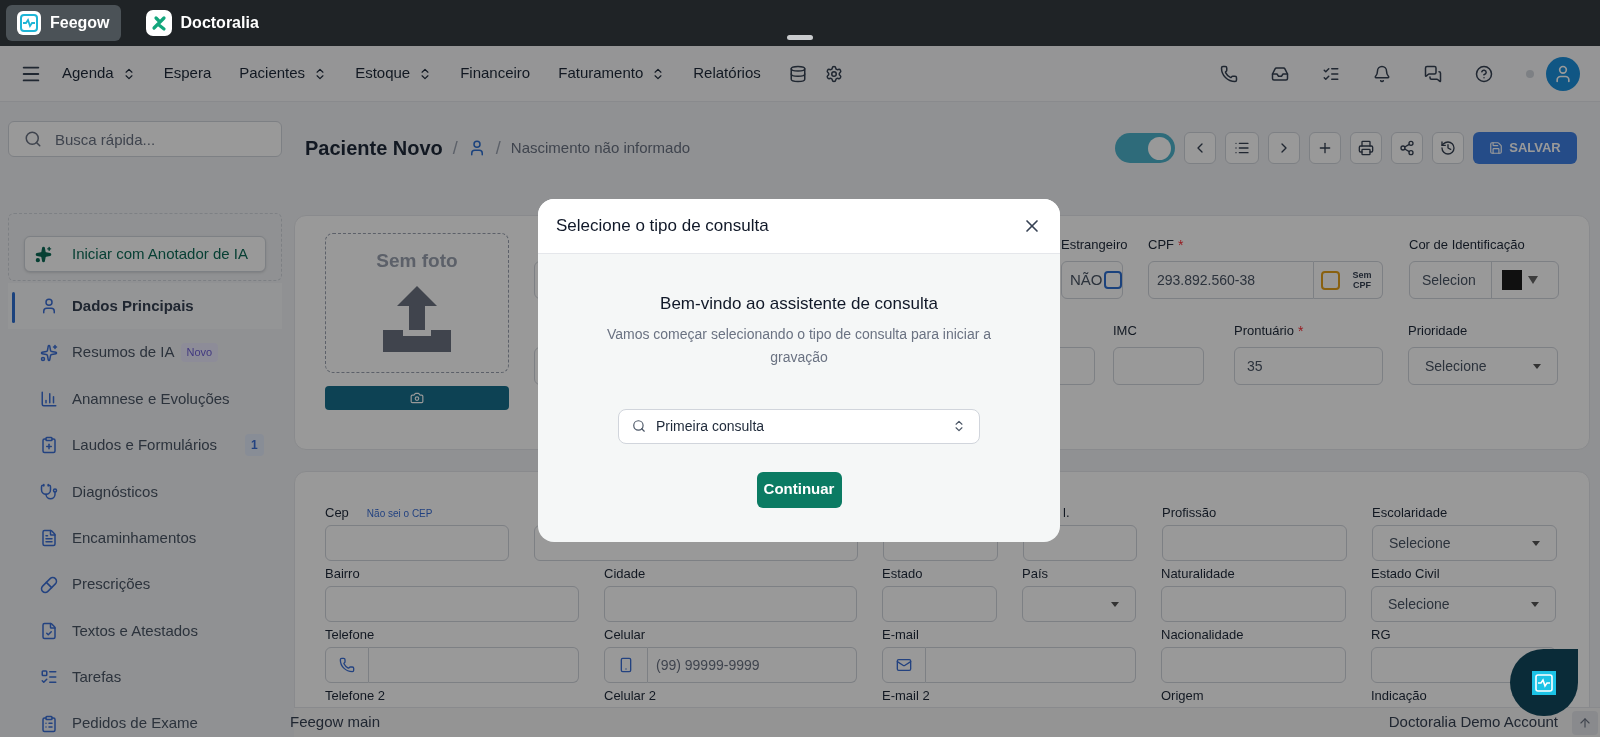 The height and width of the screenshot is (737, 1600). I want to click on field-label: Cidade, so click(625, 574).